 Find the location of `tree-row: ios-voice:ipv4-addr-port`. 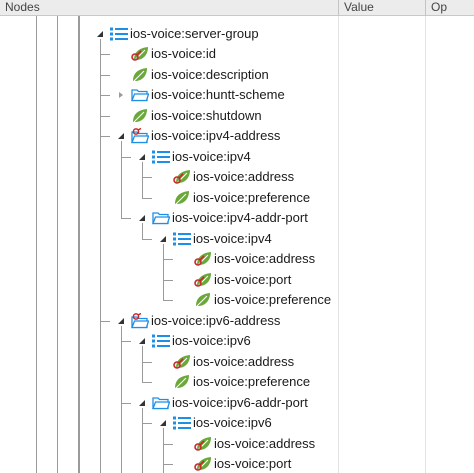

tree-row: ios-voice:ipv4-addr-port is located at coordinates (223, 218).